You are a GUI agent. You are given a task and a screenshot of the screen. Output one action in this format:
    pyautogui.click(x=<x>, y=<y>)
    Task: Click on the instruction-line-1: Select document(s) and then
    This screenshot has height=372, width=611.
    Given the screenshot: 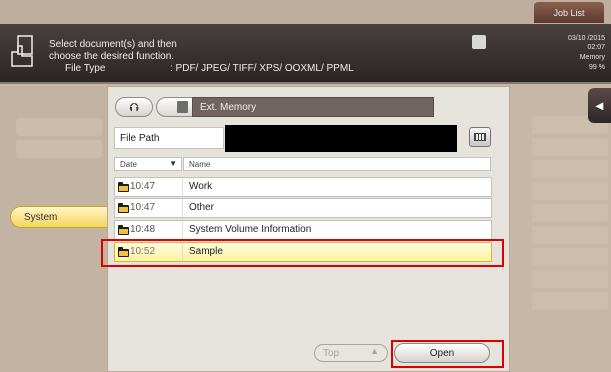 What is the action you would take?
    pyautogui.click(x=113, y=44)
    